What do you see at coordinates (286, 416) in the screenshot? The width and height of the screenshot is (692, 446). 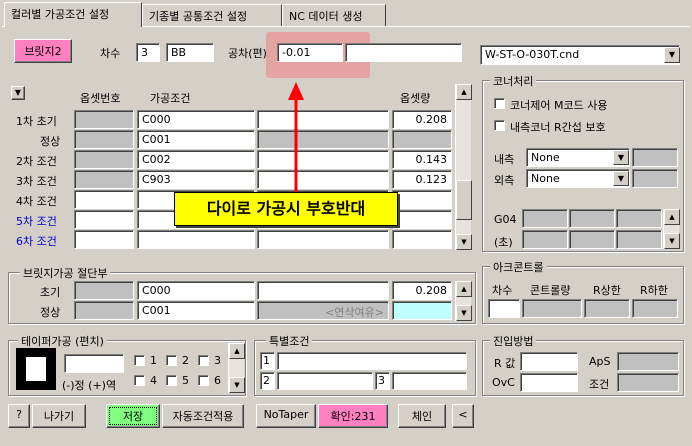 I see `notaper-button: NoTaper` at bounding box center [286, 416].